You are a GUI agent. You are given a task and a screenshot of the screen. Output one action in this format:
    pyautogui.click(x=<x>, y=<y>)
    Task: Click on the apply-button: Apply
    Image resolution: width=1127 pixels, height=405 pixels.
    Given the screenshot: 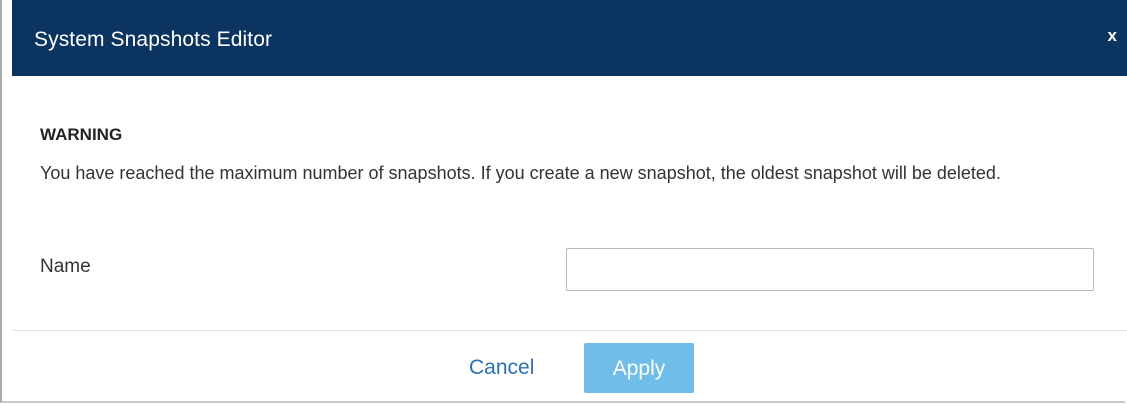 What is the action you would take?
    pyautogui.click(x=639, y=368)
    